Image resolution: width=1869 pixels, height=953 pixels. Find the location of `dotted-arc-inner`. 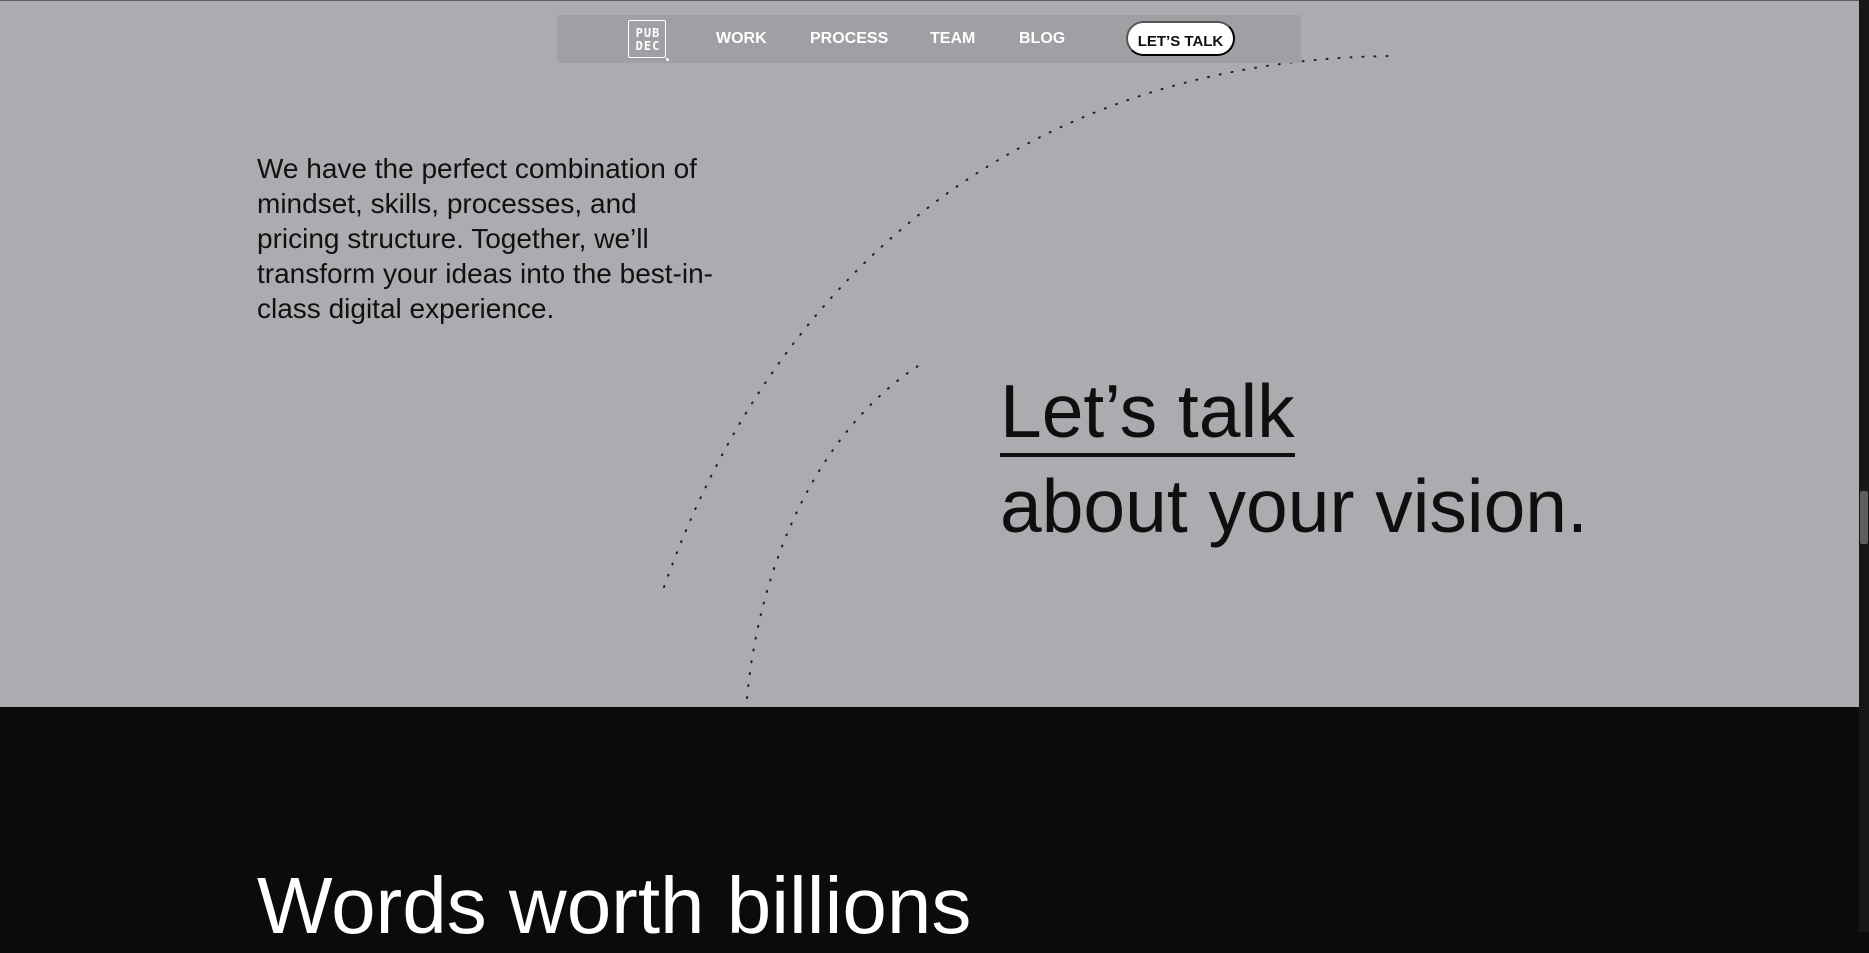

dotted-arc-inner is located at coordinates (832, 532).